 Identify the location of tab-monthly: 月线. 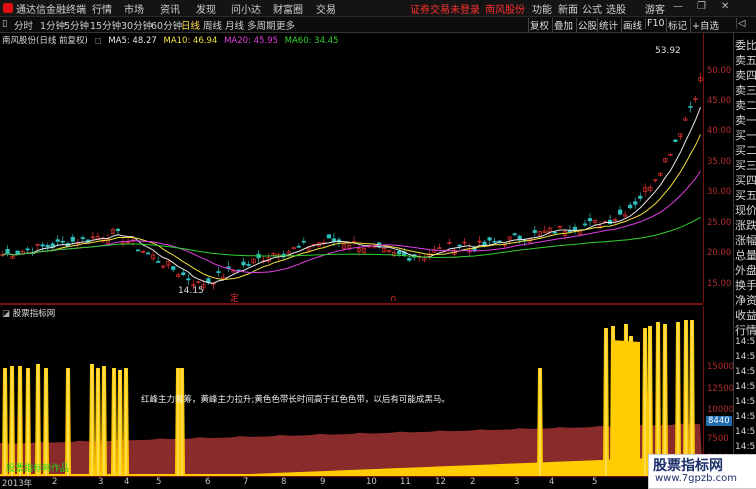
(234, 25).